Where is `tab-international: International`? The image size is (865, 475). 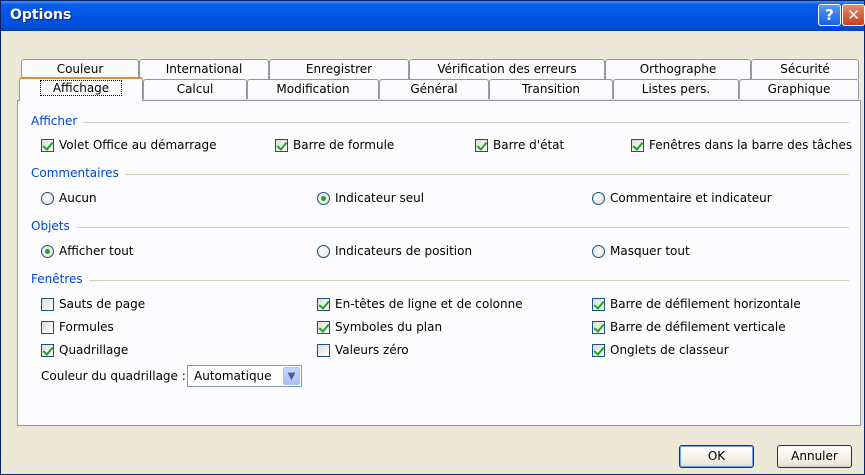
tab-international: International is located at coordinates (204, 69).